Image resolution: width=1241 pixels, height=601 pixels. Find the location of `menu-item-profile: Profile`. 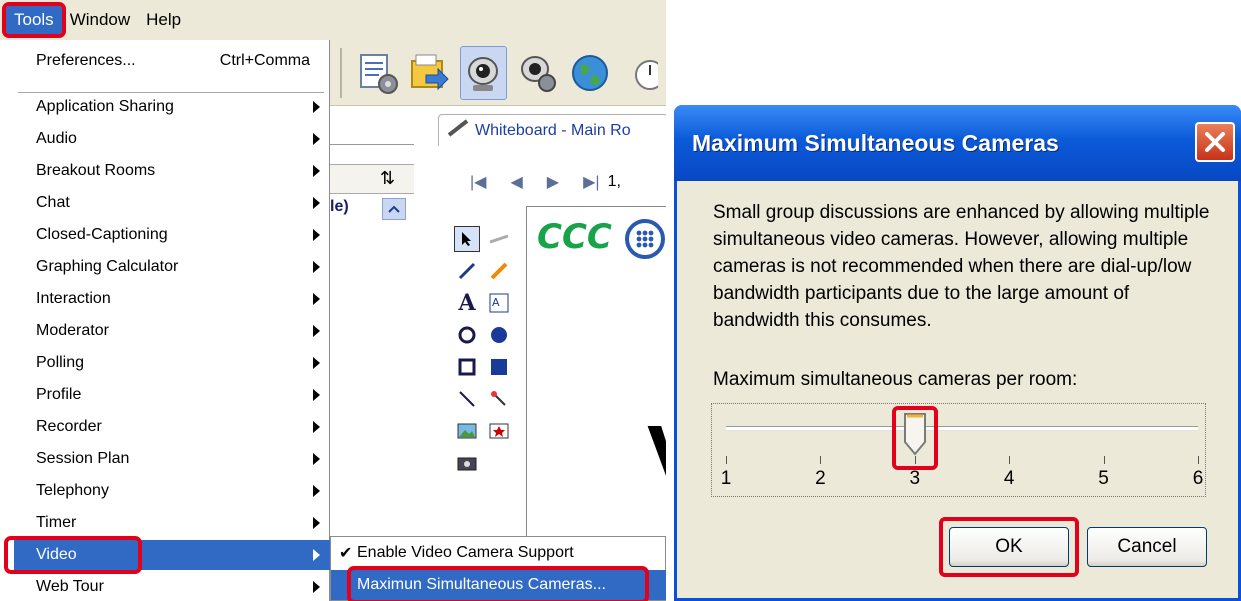

menu-item-profile: Profile is located at coordinates (172, 395).